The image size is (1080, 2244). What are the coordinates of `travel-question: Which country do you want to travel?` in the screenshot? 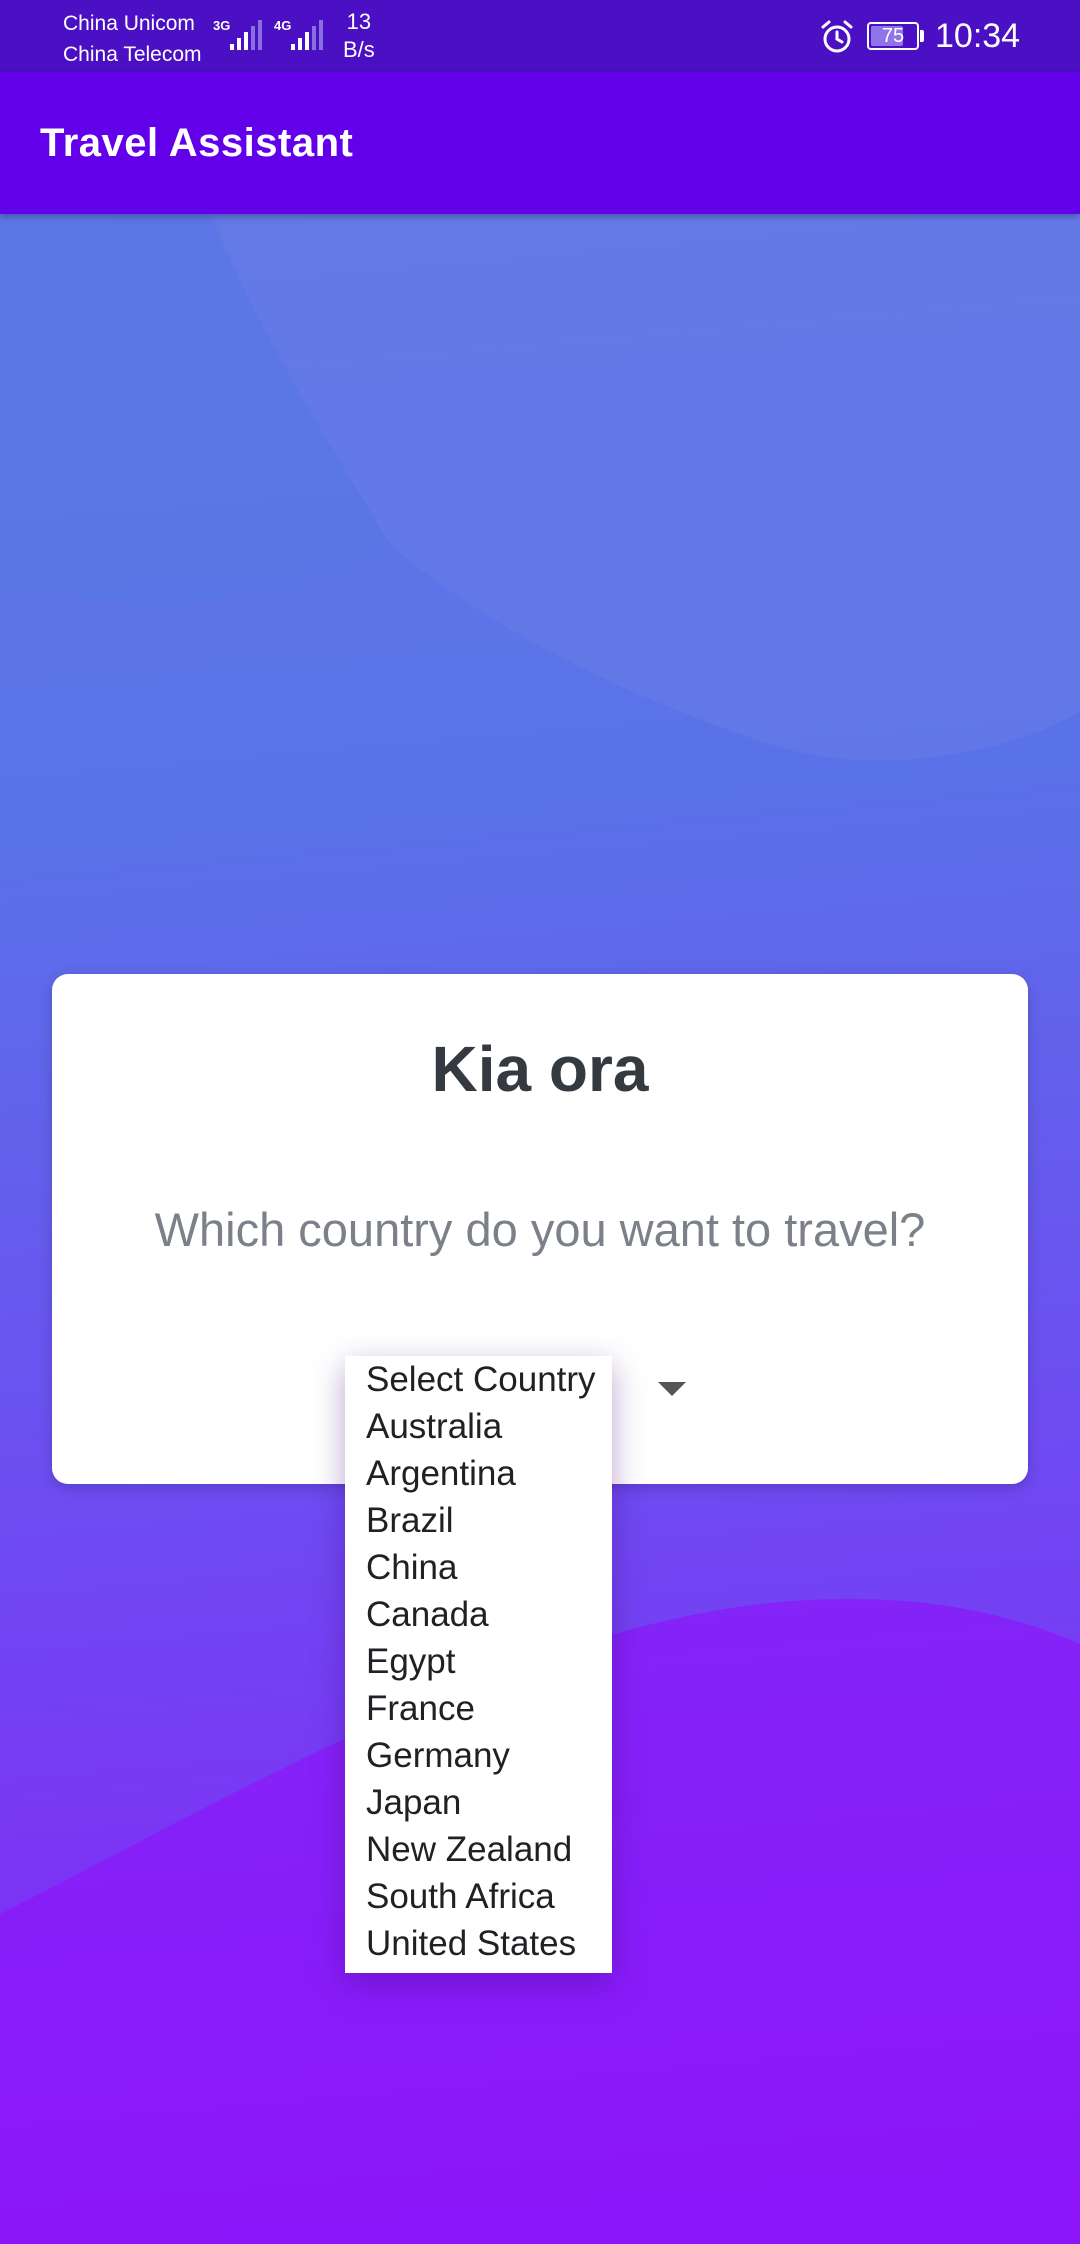 It's located at (540, 1229).